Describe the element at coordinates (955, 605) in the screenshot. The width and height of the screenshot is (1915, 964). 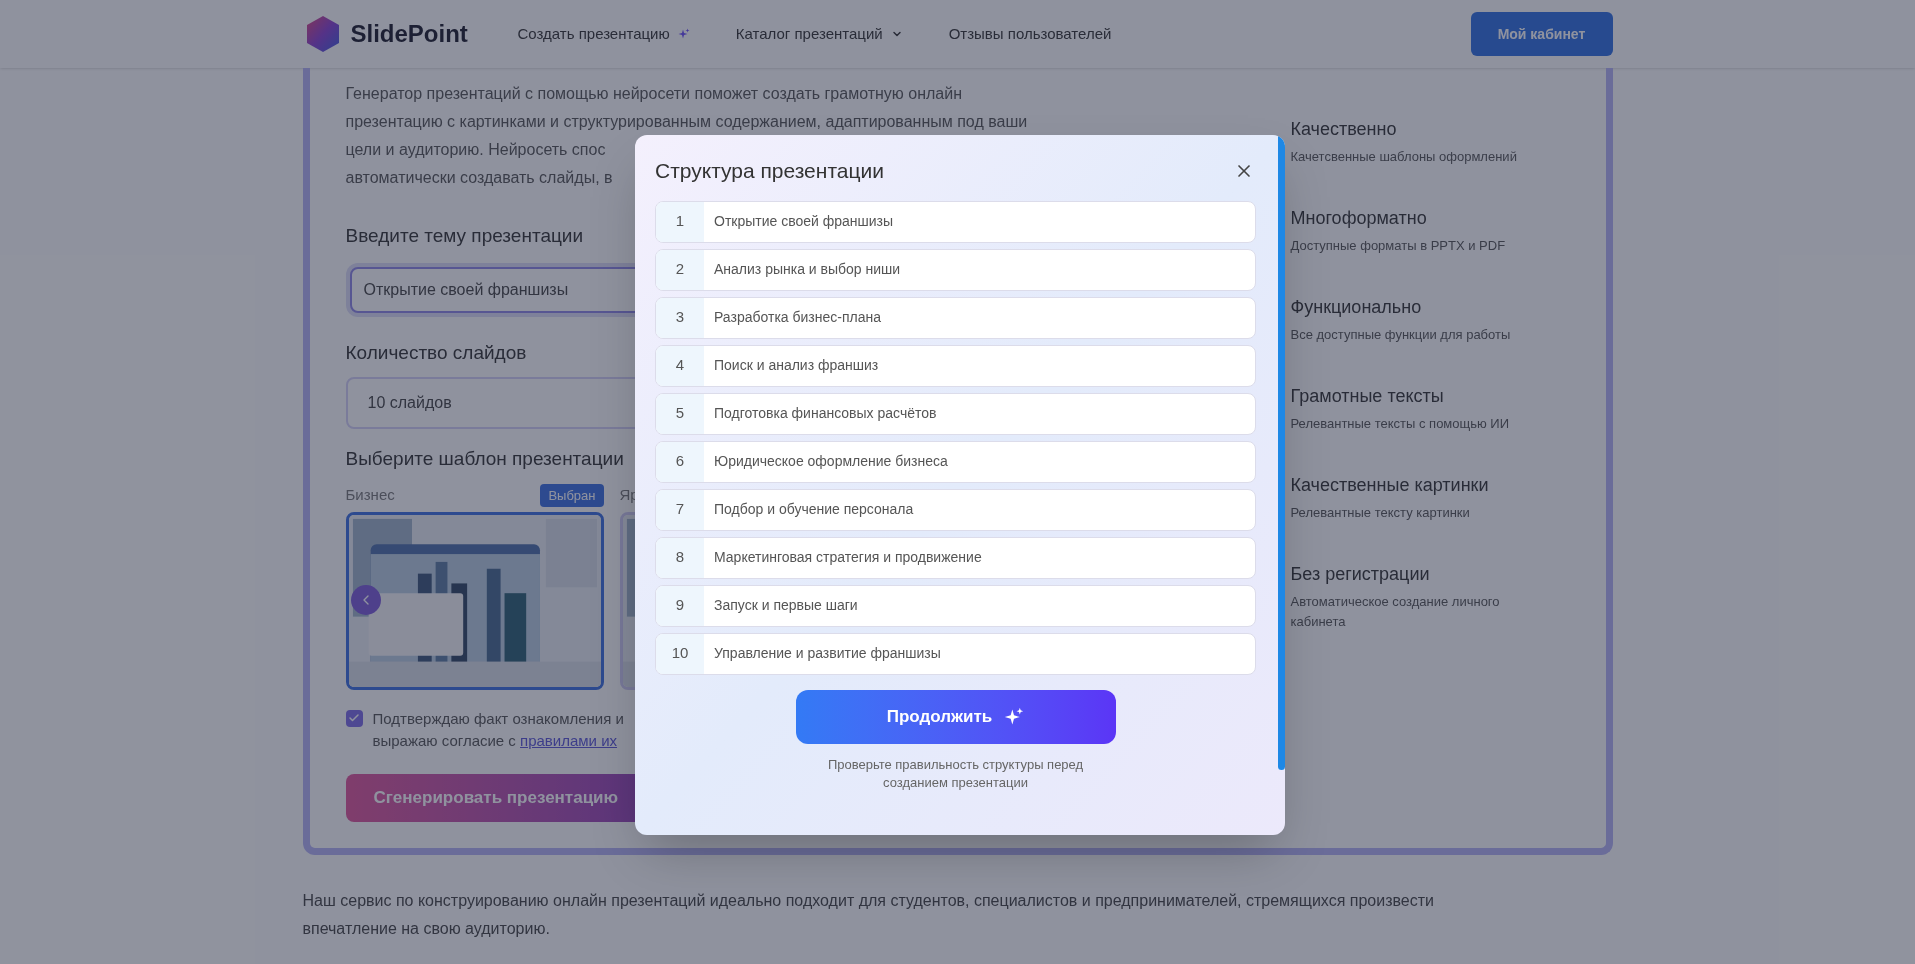
I see `slide-row: 9 Запуск и первые шаги` at that location.